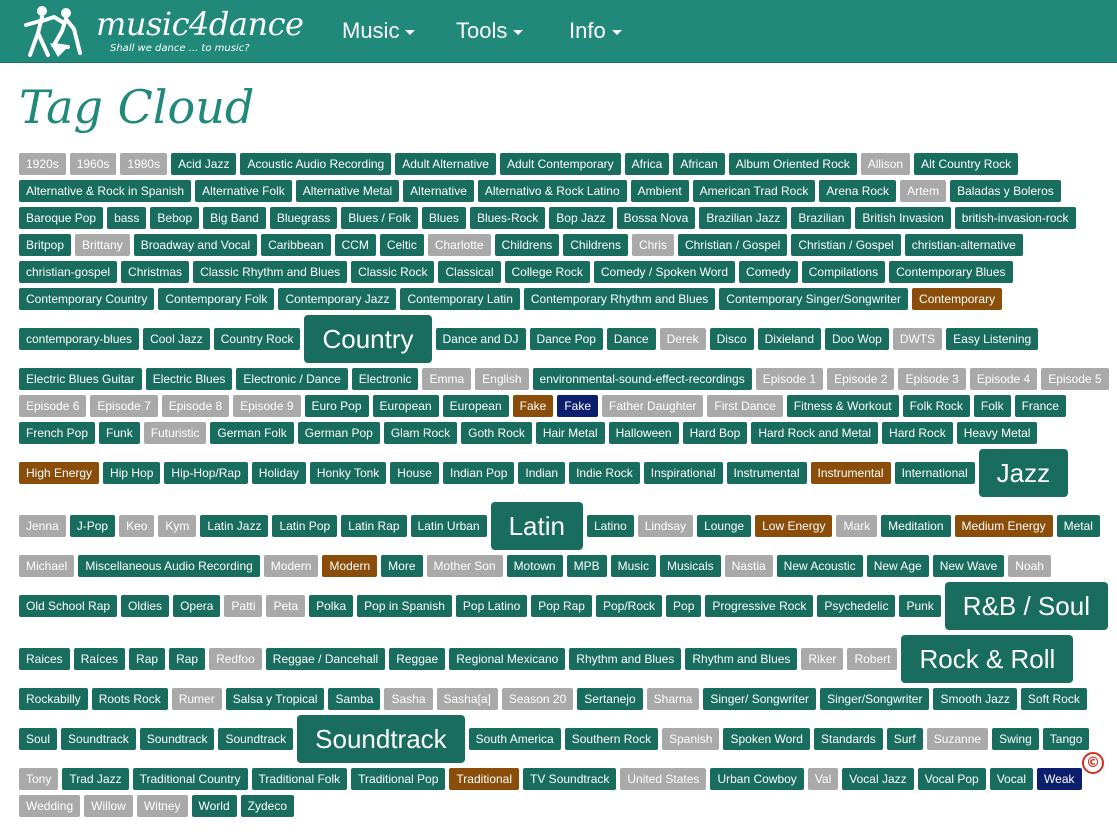 This screenshot has height=839, width=1117. I want to click on tag-chip: Episode 4, so click(1003, 379).